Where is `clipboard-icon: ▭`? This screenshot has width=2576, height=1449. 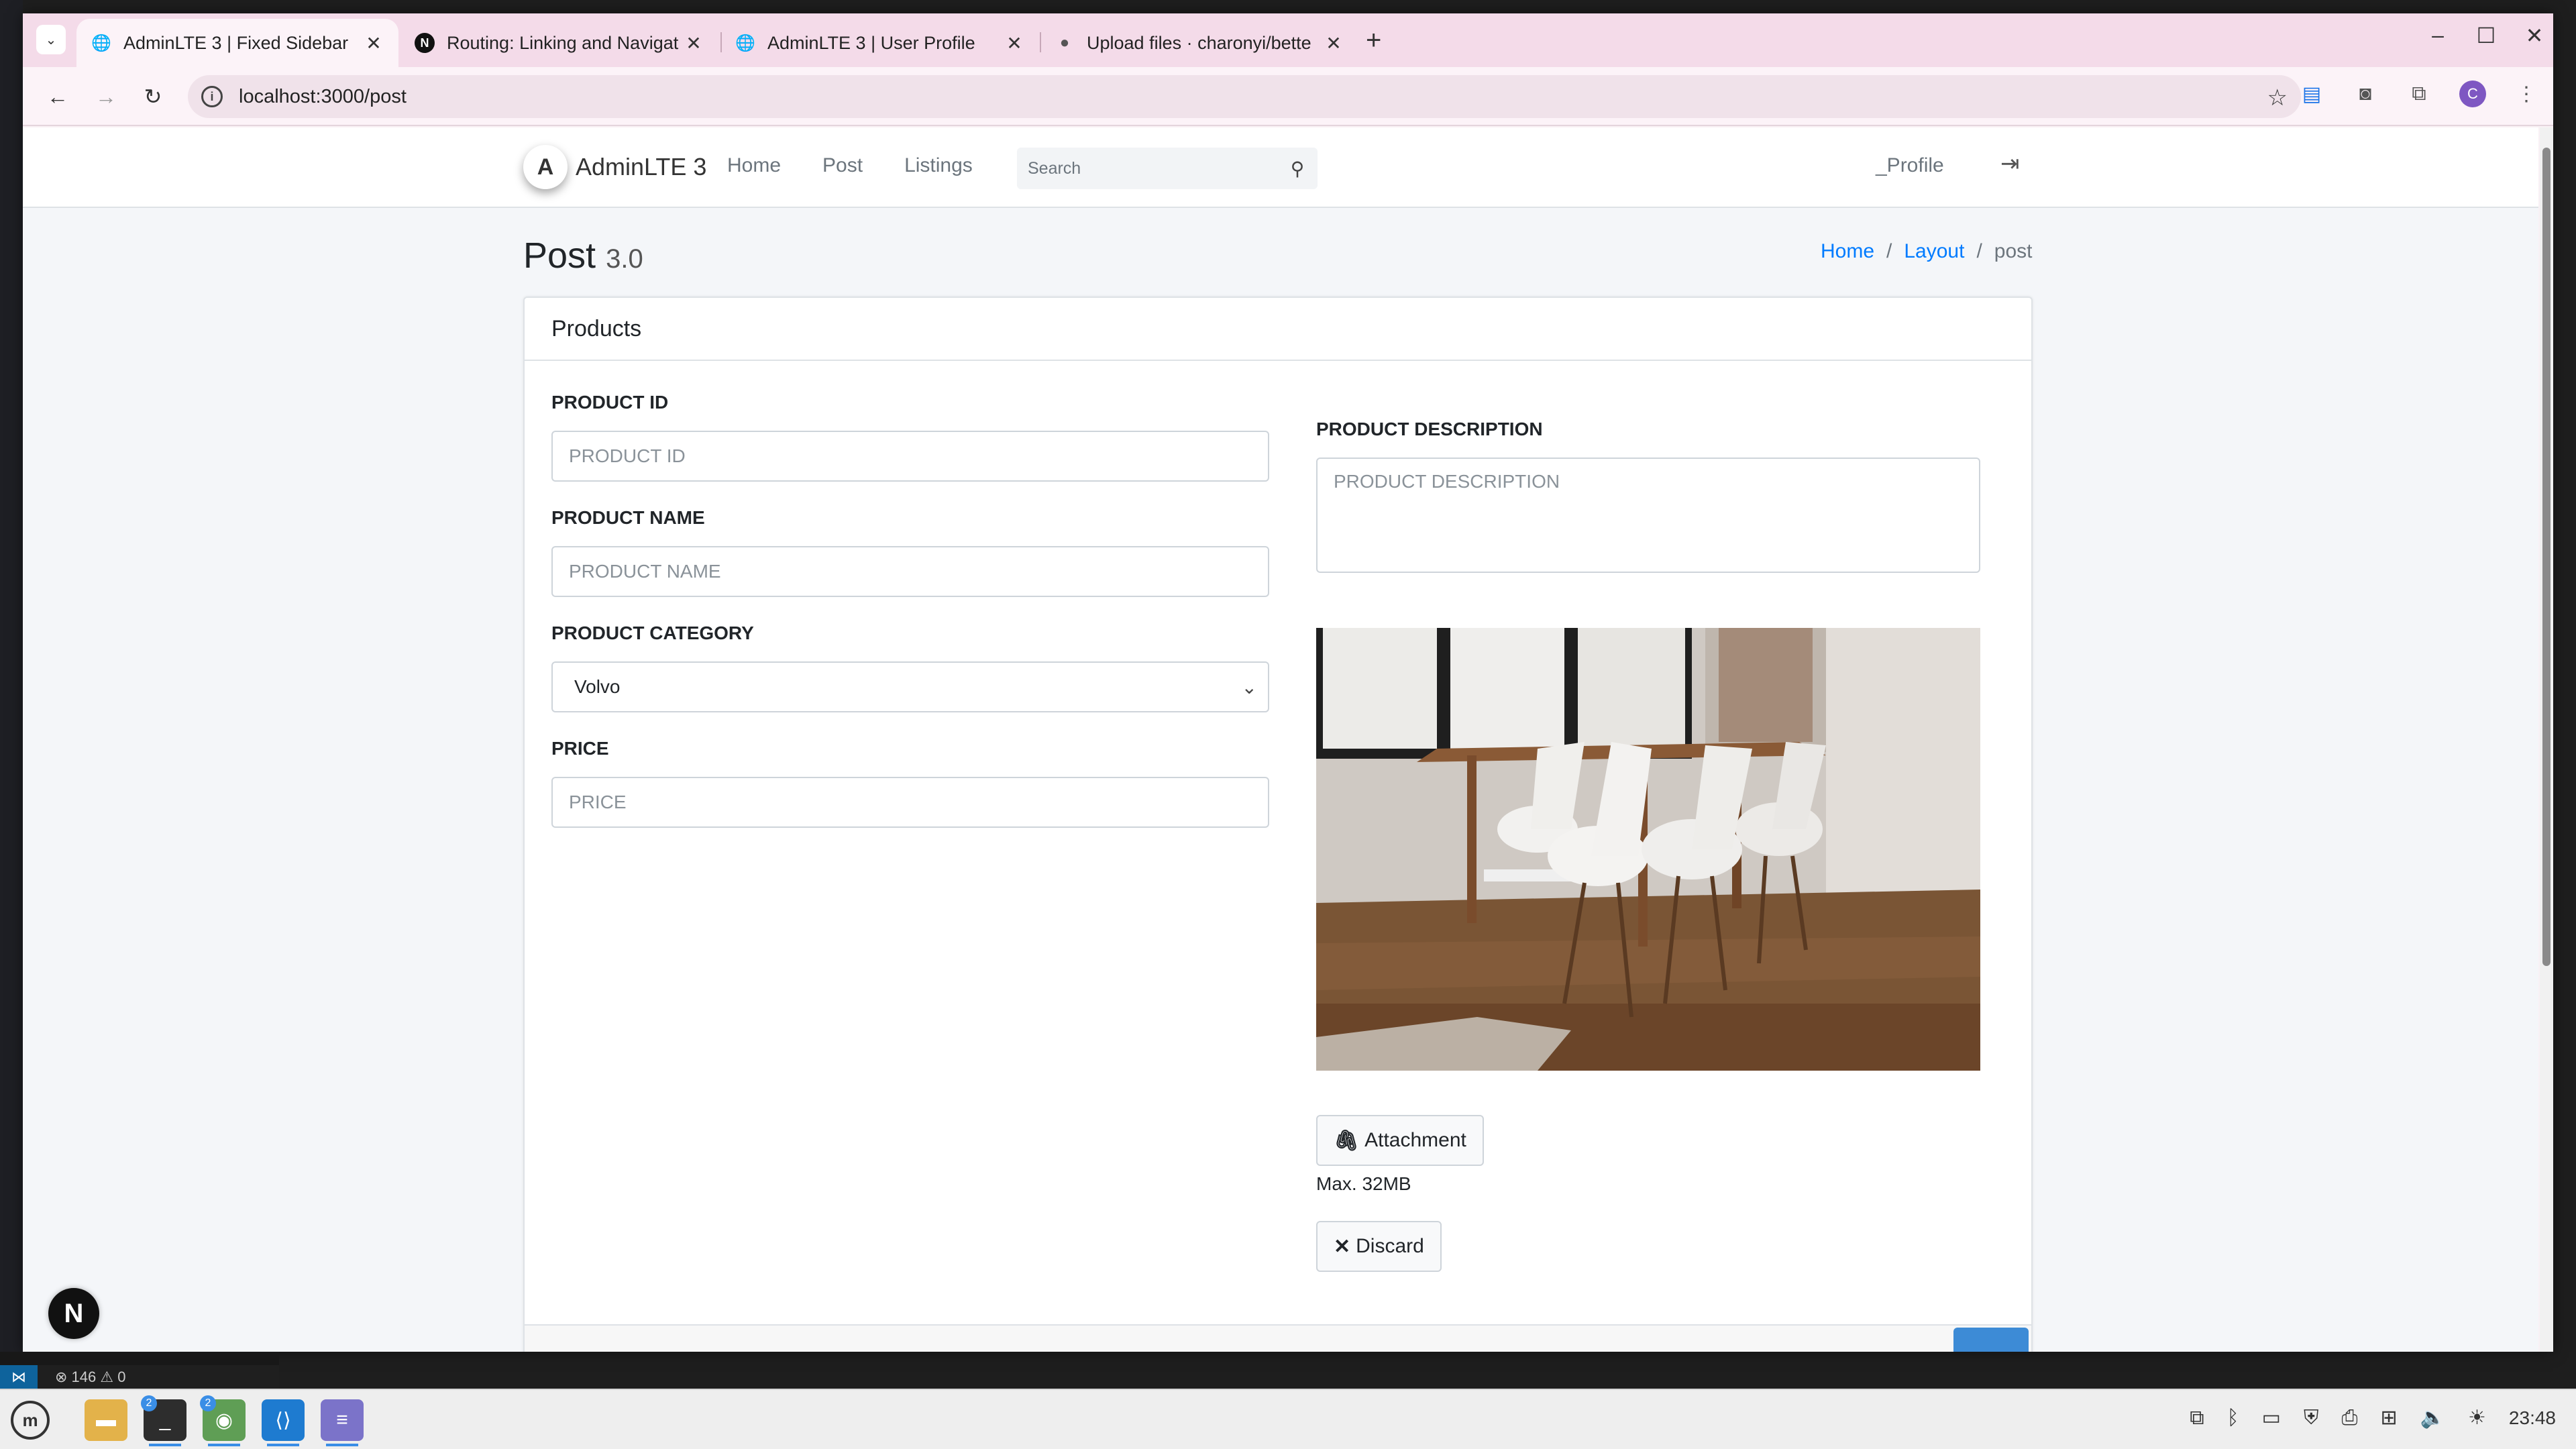 clipboard-icon: ▭ is located at coordinates (2271, 1418).